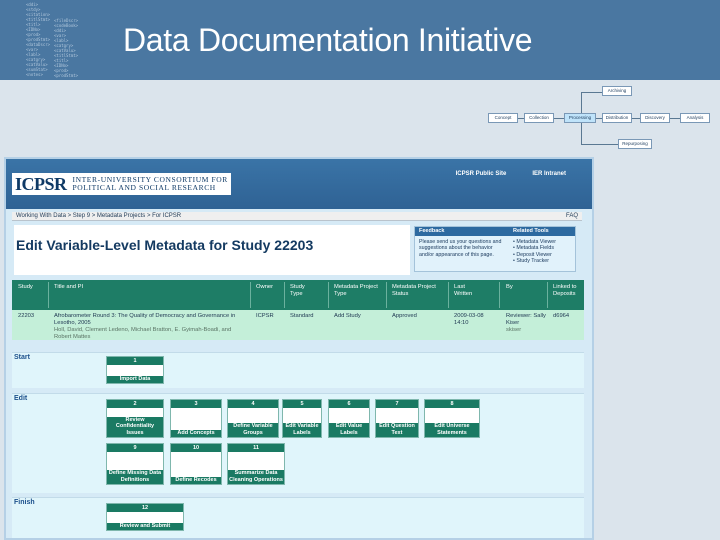 The image size is (720, 540). Describe the element at coordinates (22, 357) in the screenshot. I see `section-start-label: Start` at that location.